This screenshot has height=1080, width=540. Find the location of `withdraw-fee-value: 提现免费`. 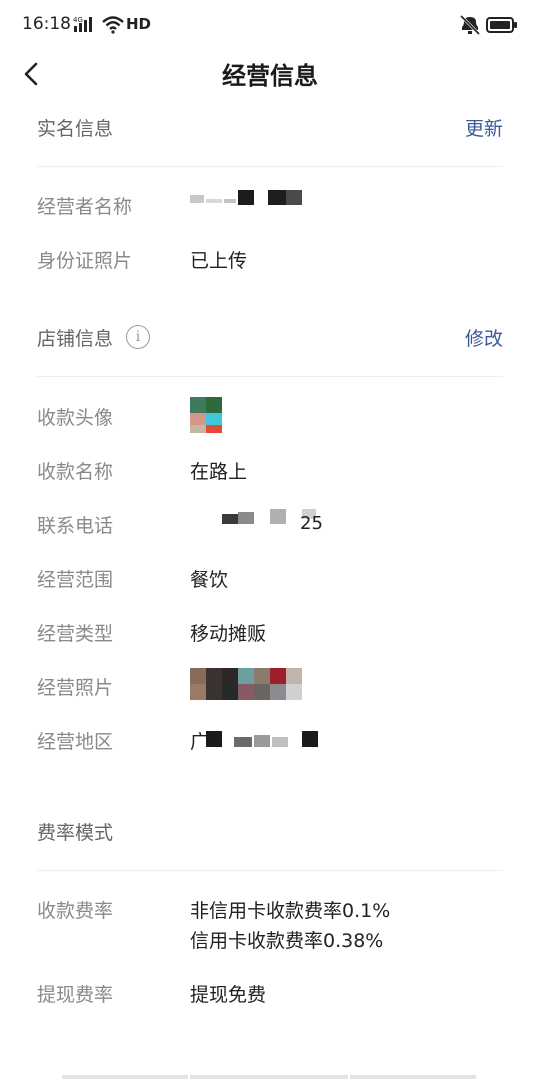

withdraw-fee-value: 提现免费 is located at coordinates (228, 995).